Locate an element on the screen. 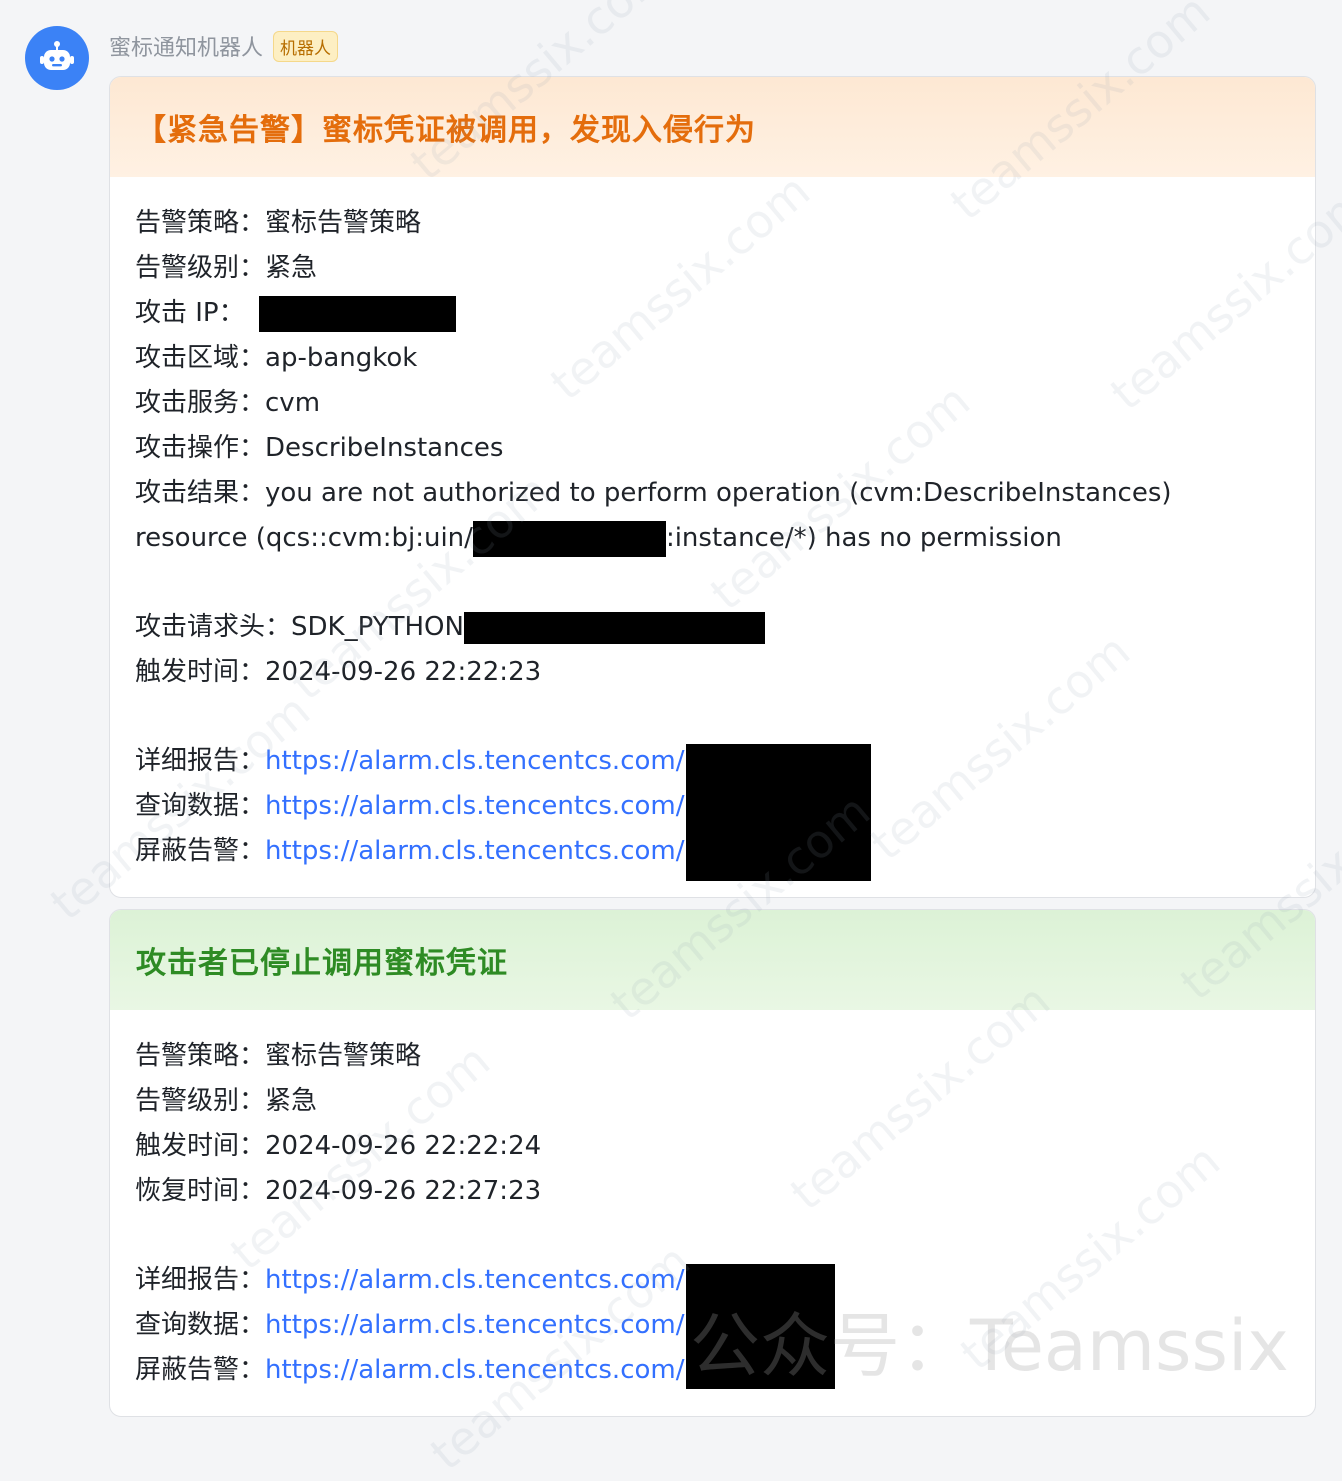 This screenshot has width=1342, height=1481. field-attack-ip: 攻击 IP： is located at coordinates (725, 313).